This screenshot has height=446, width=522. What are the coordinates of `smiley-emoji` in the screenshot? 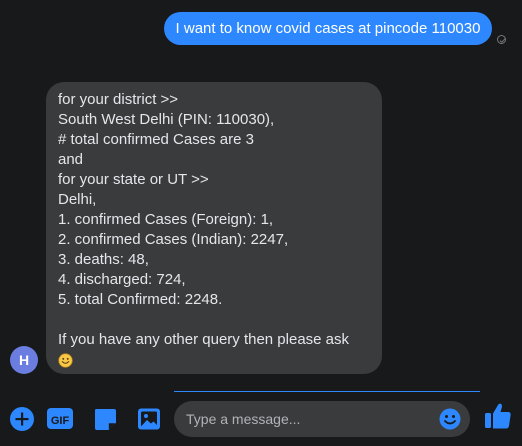 It's located at (214, 360).